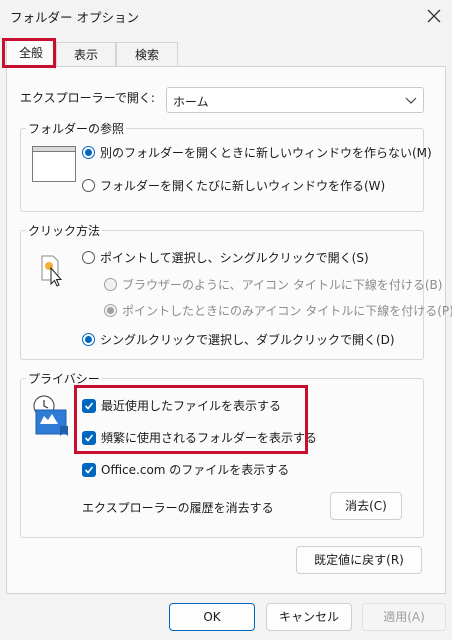  I want to click on radio-same-window-button, so click(88, 152).